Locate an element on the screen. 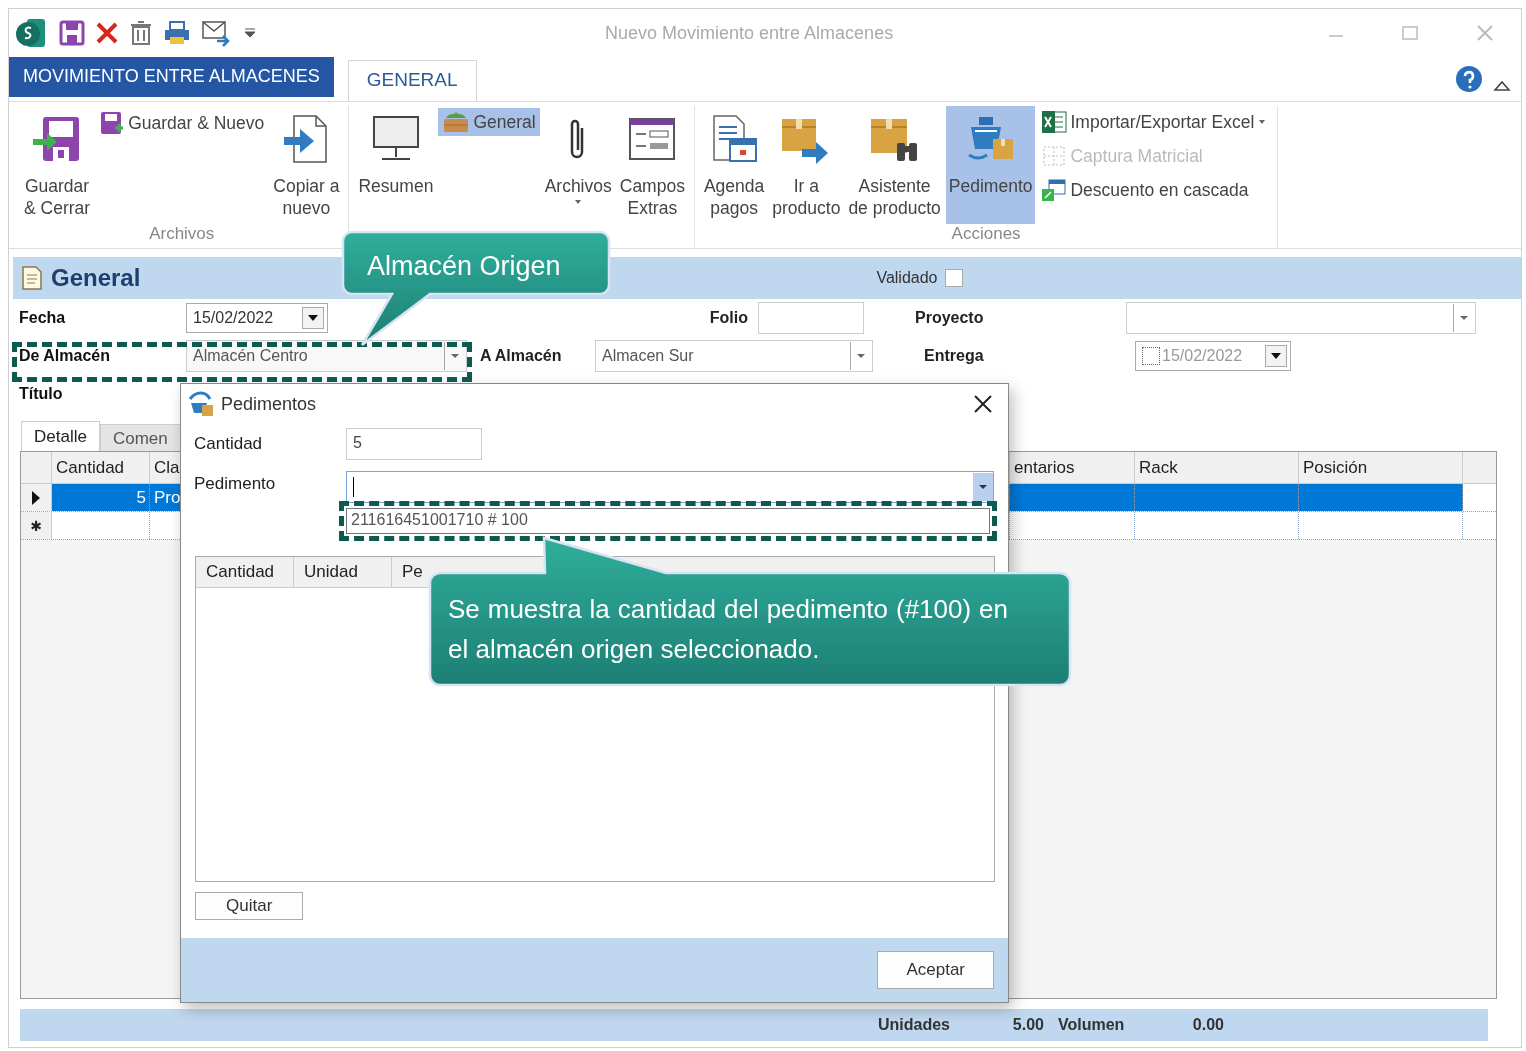  field-label: Entrega is located at coordinates (954, 356).